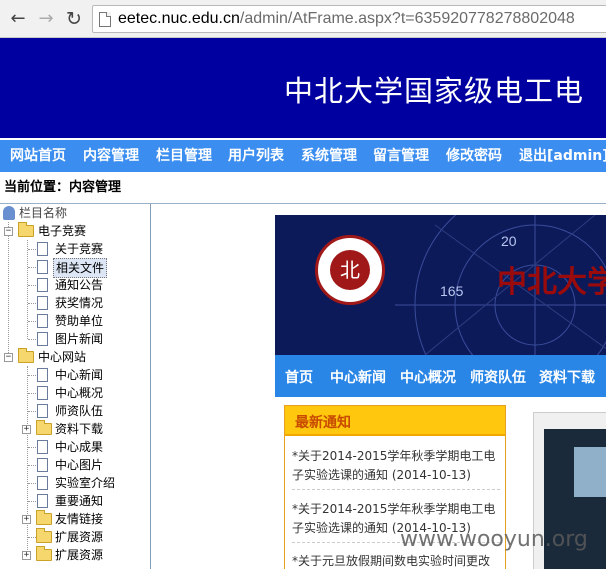 The width and height of the screenshot is (606, 569). I want to click on tree-group-center-site: − 中心网站, so click(75, 357).